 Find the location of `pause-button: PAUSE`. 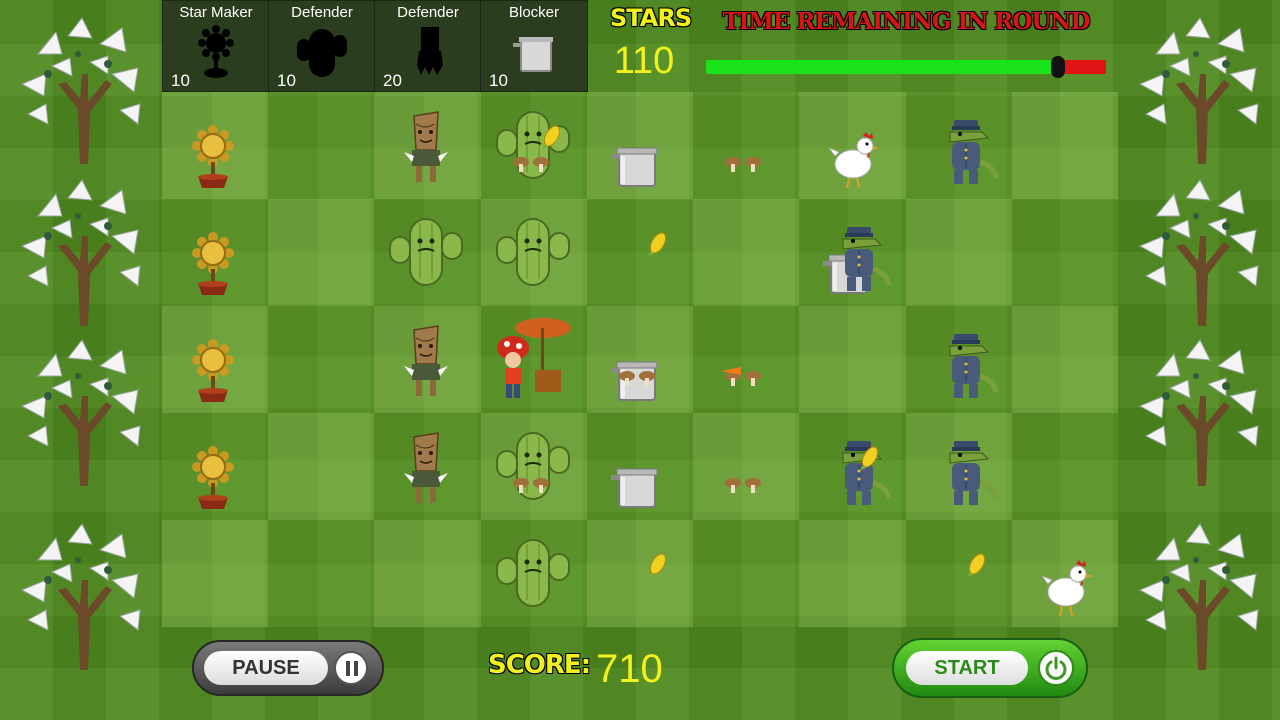

pause-button: PAUSE is located at coordinates (288, 668).